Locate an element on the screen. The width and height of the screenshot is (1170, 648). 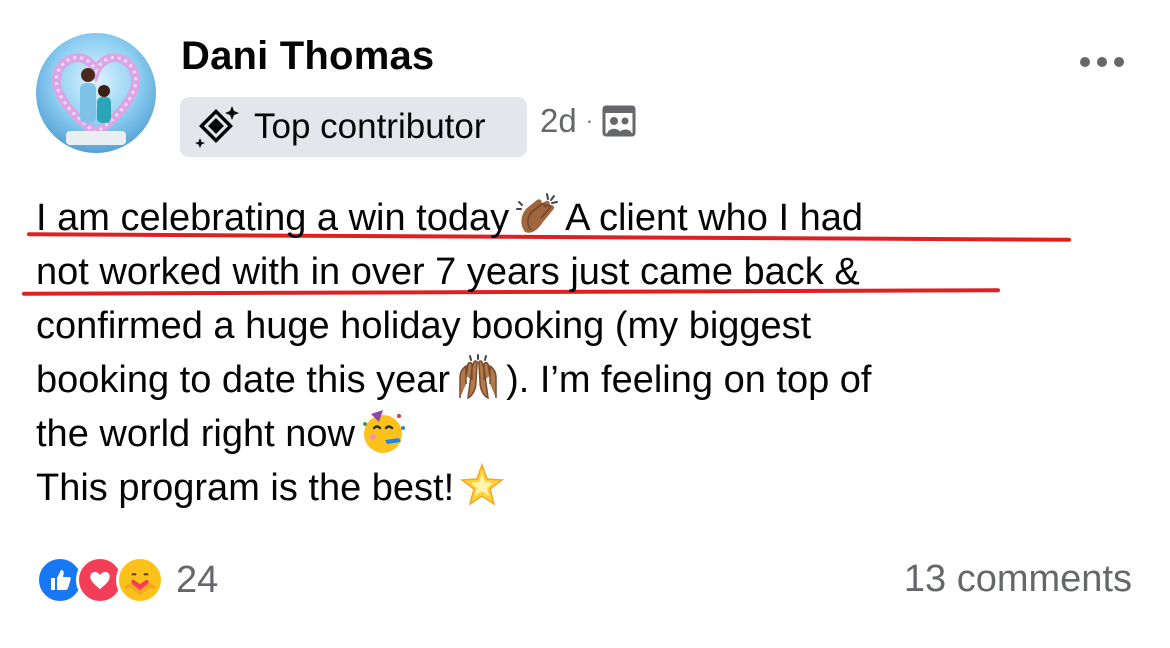
reactions-summary: 24 is located at coordinates (127, 580).